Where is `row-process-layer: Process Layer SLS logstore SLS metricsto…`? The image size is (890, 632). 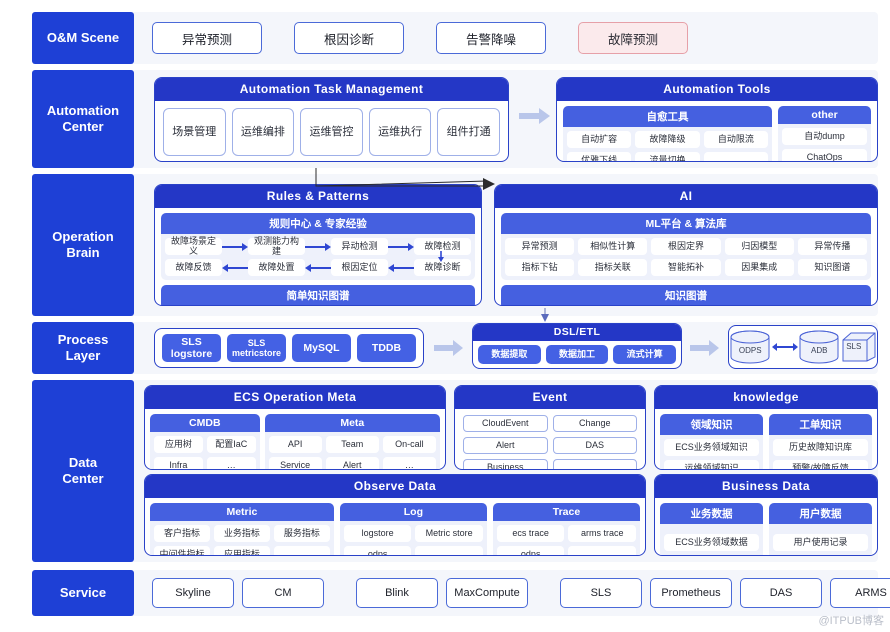 row-process-layer: Process Layer SLS logstore SLS metricsto… is located at coordinates (455, 348).